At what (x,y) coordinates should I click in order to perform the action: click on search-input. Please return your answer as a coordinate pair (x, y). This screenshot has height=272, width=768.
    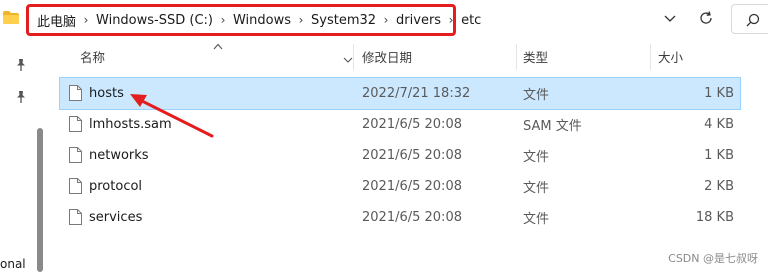
    Looking at the image, I should click on (749, 19).